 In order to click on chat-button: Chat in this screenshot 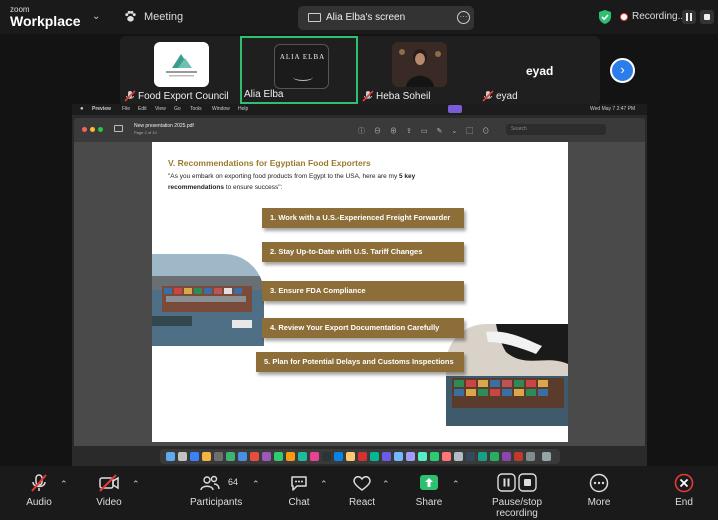, I will do `click(299, 490)`.